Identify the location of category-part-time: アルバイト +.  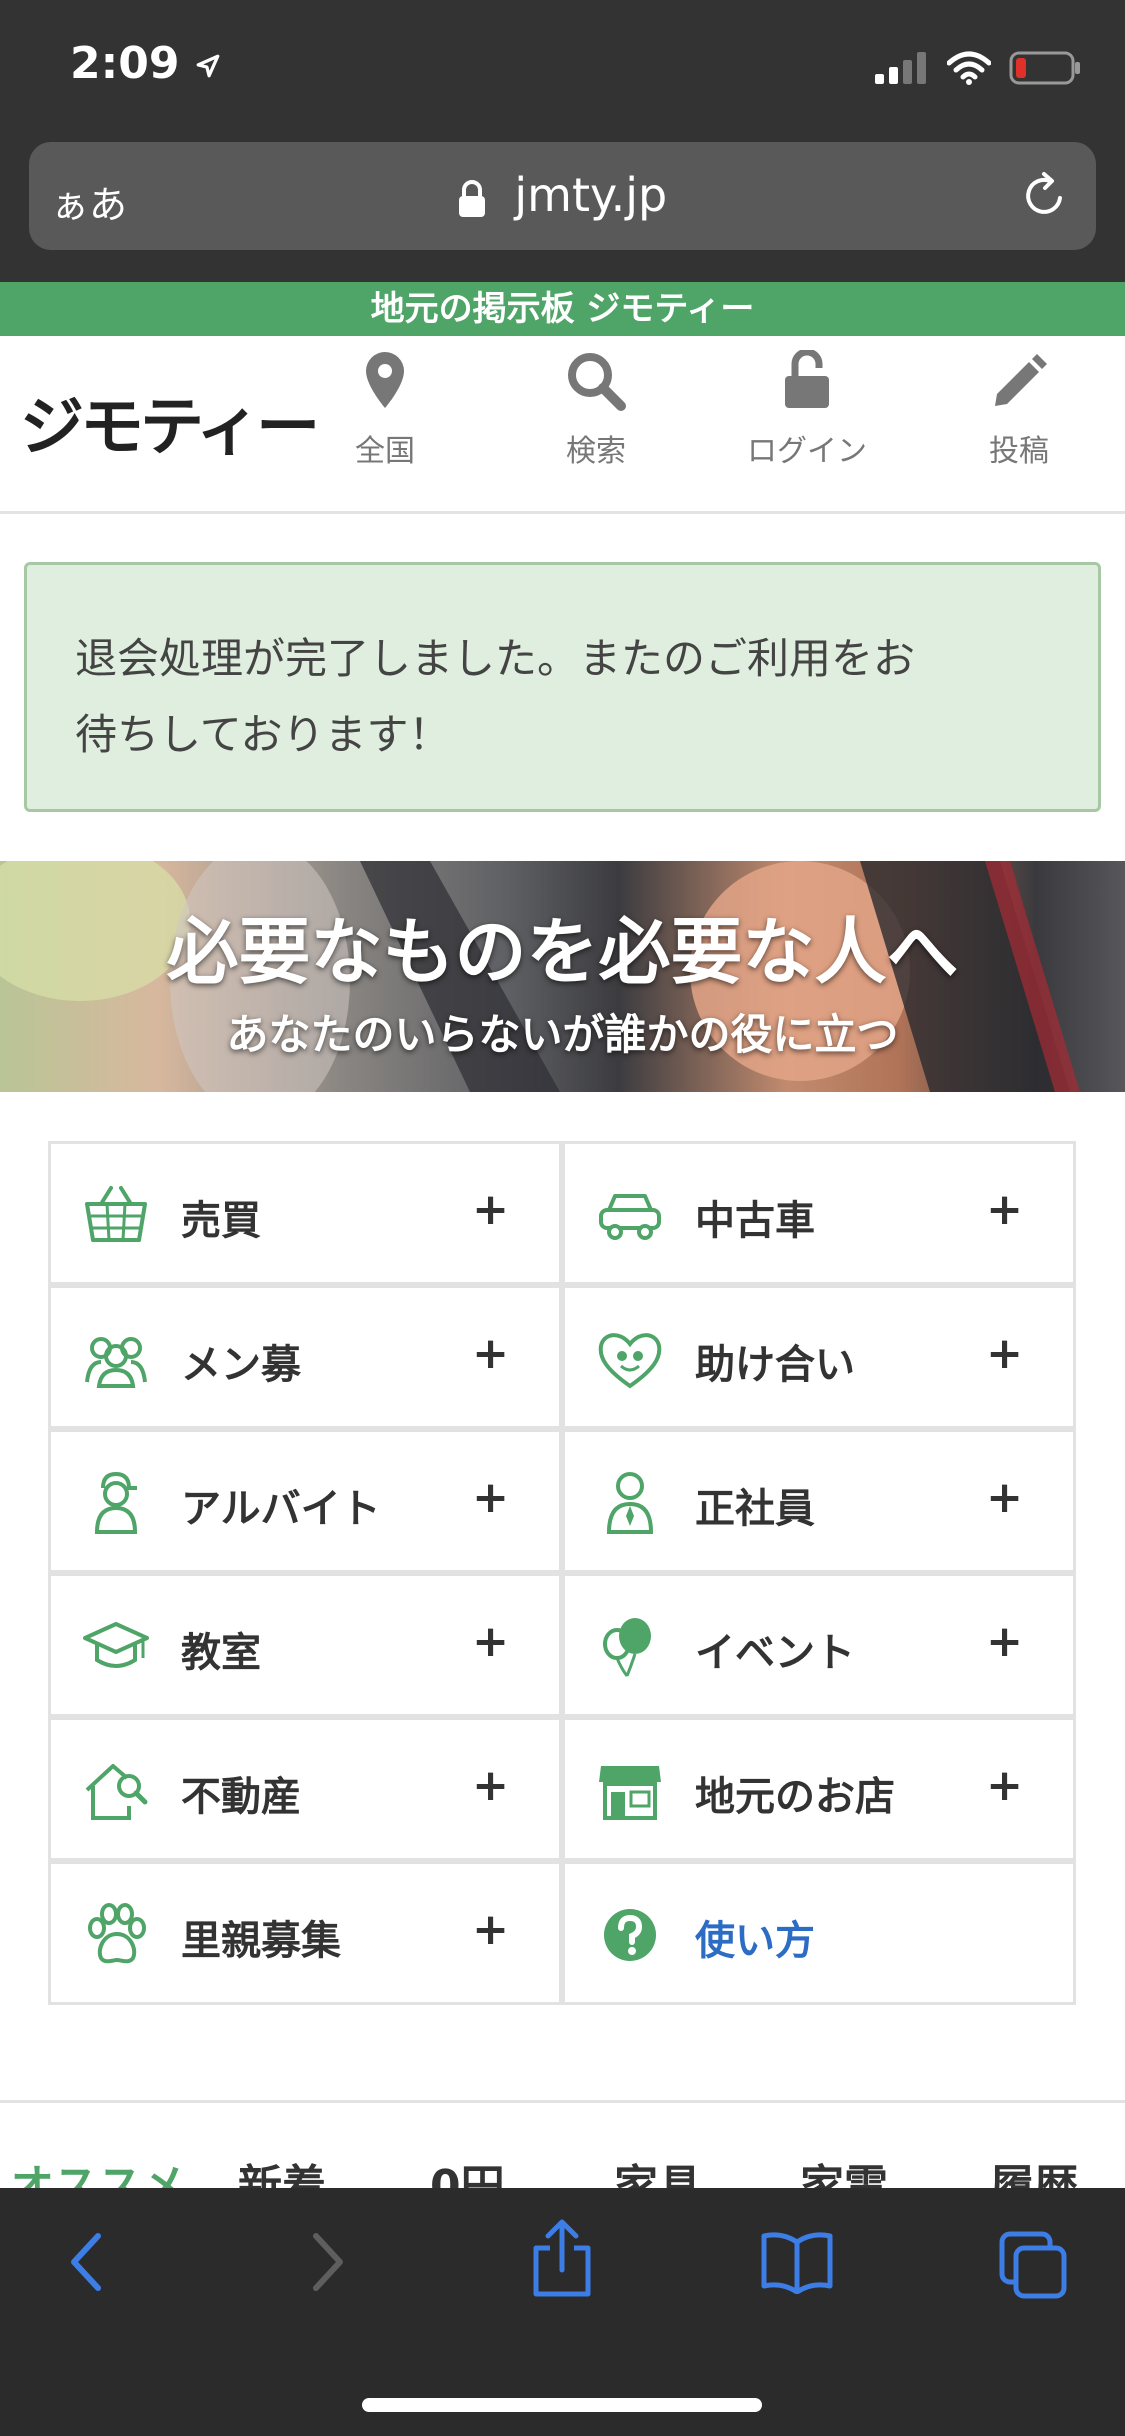
(305, 1501).